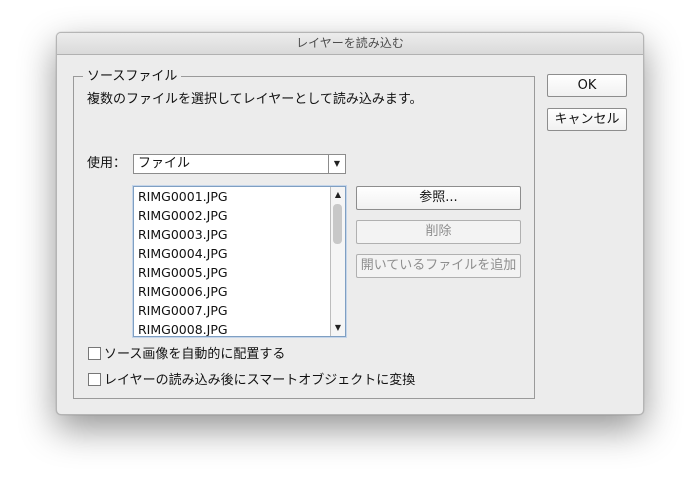 Image resolution: width=698 pixels, height=494 pixels. I want to click on smart-object-option: レイヤーの読み込み後にスマートオブジェクトに変換, so click(251, 381).